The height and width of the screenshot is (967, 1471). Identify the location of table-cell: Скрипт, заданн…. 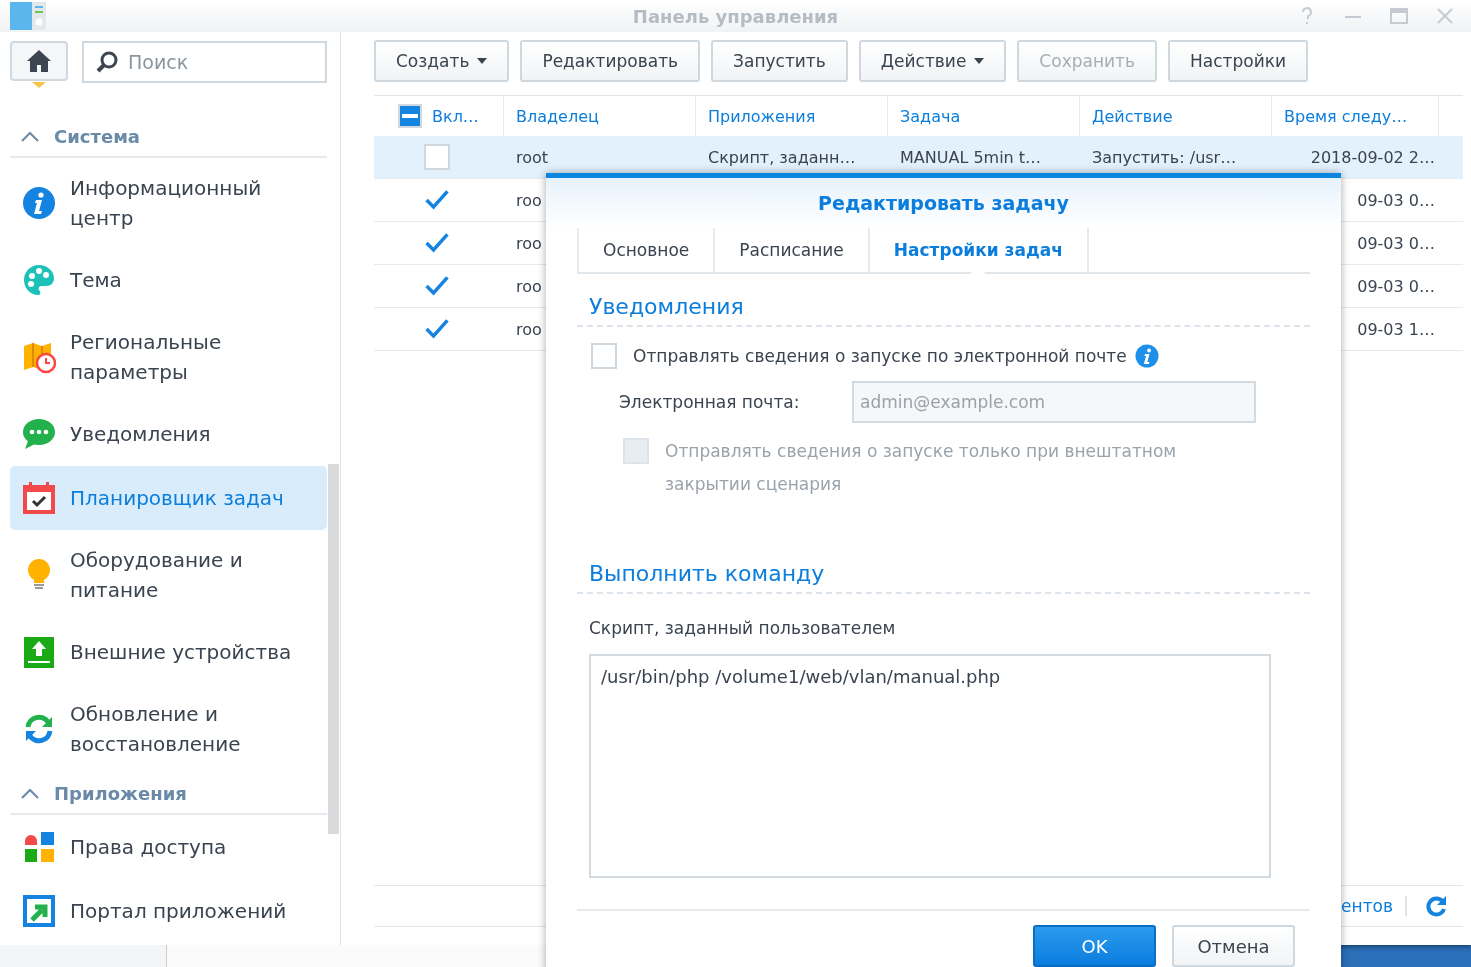
(782, 157).